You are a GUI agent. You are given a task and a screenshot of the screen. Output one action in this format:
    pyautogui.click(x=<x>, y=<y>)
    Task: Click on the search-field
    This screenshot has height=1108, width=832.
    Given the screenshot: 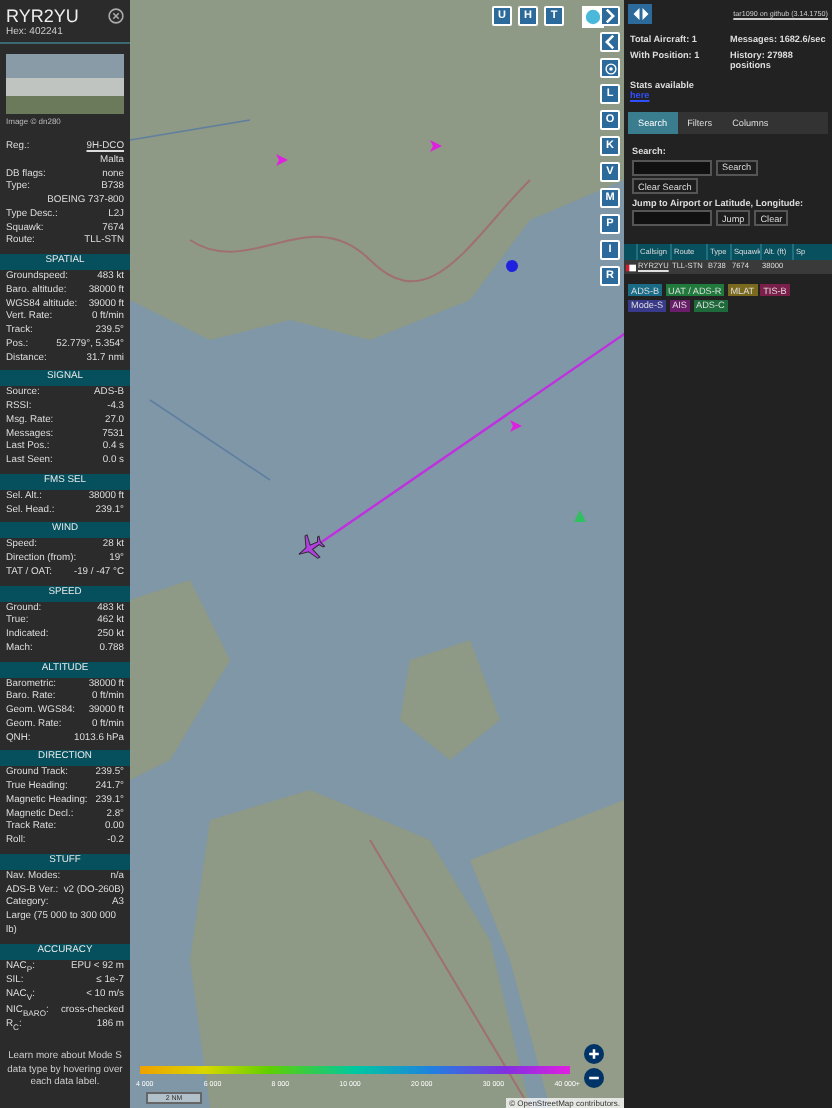 What is the action you would take?
    pyautogui.click(x=672, y=167)
    